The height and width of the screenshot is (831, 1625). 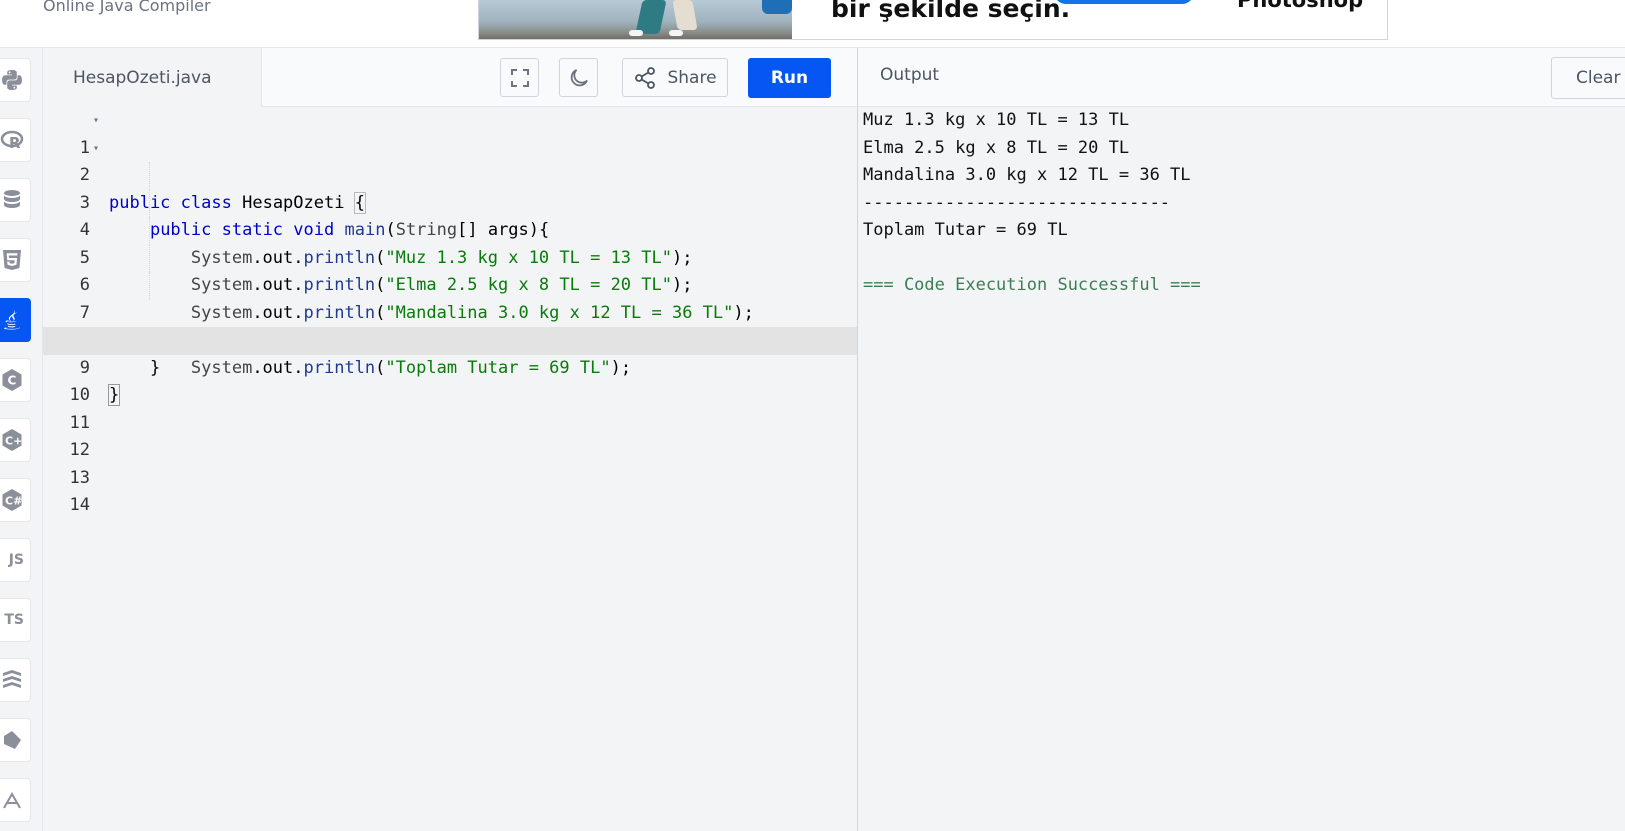 What do you see at coordinates (645, 77) in the screenshot?
I see `share-icon` at bounding box center [645, 77].